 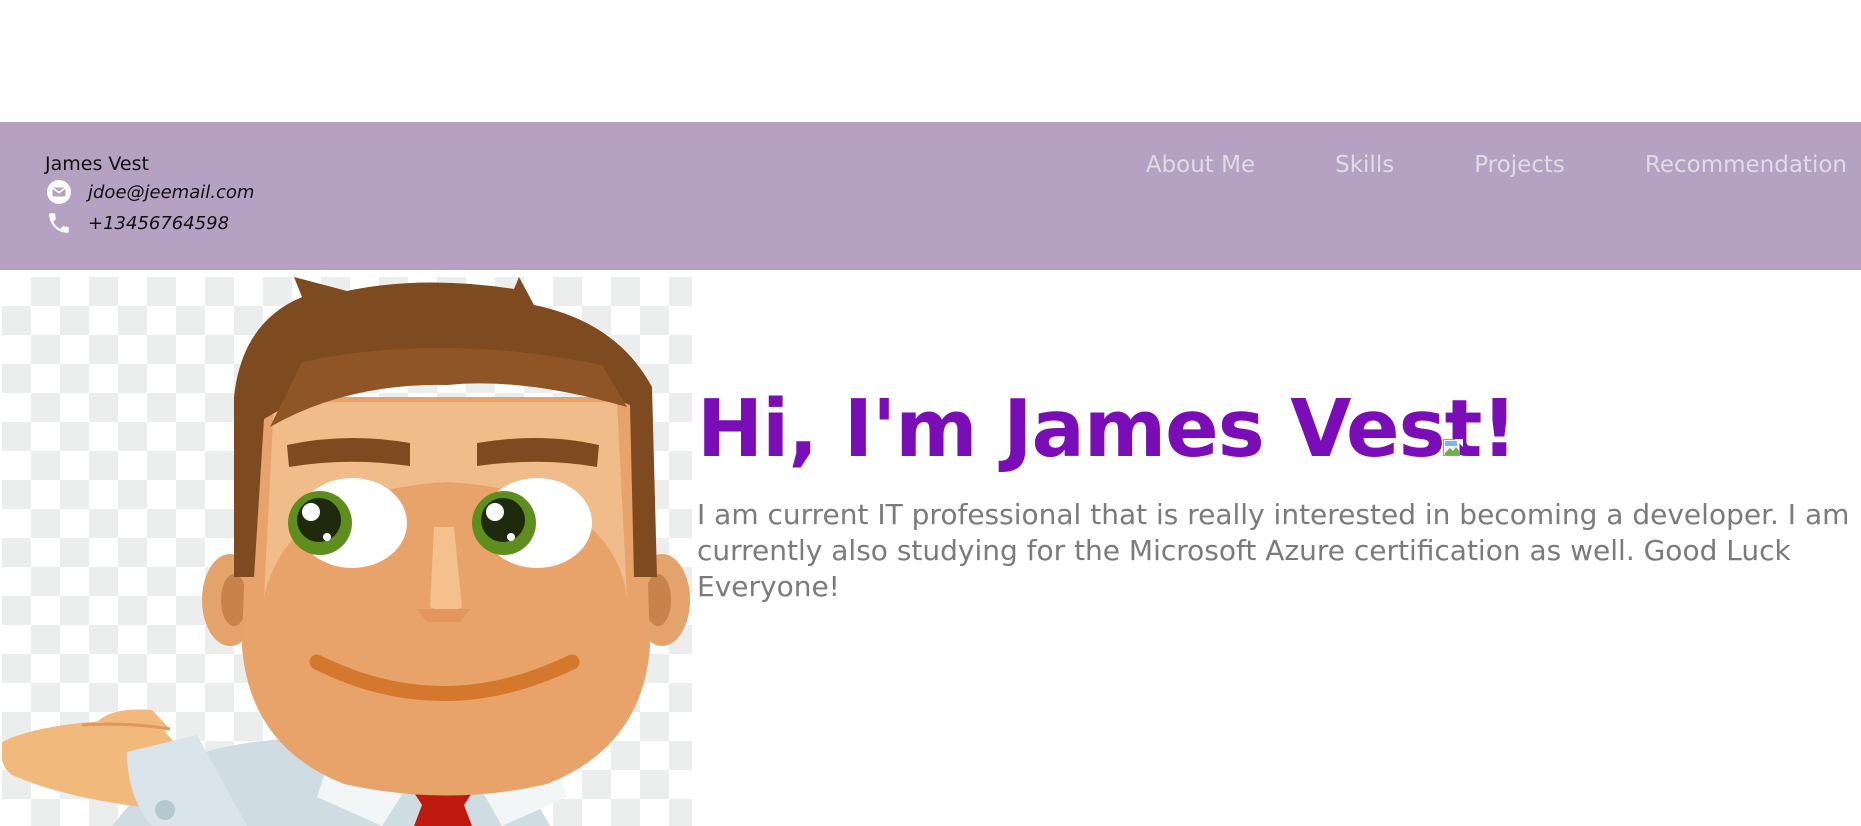 I want to click on nav-recommendation: Recommendation, so click(x=1746, y=165).